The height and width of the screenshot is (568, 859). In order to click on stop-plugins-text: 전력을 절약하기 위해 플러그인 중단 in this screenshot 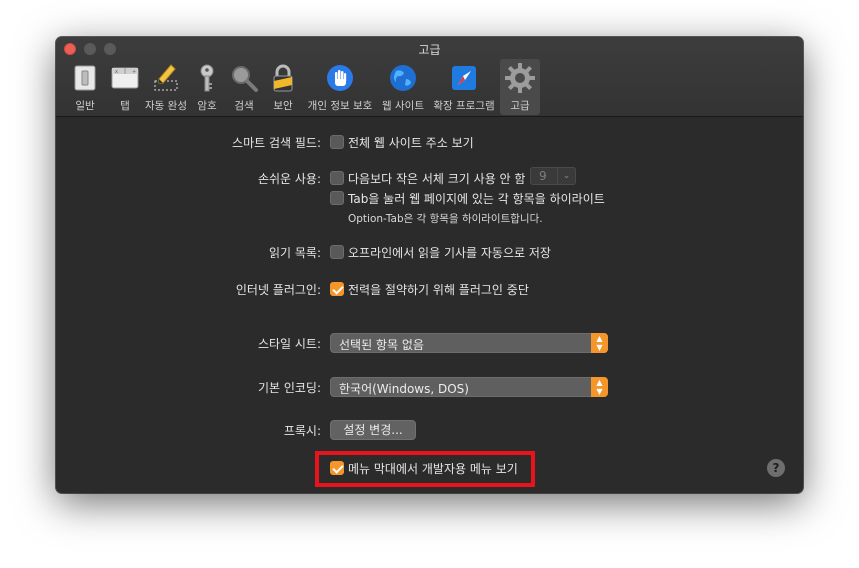, I will do `click(438, 290)`.